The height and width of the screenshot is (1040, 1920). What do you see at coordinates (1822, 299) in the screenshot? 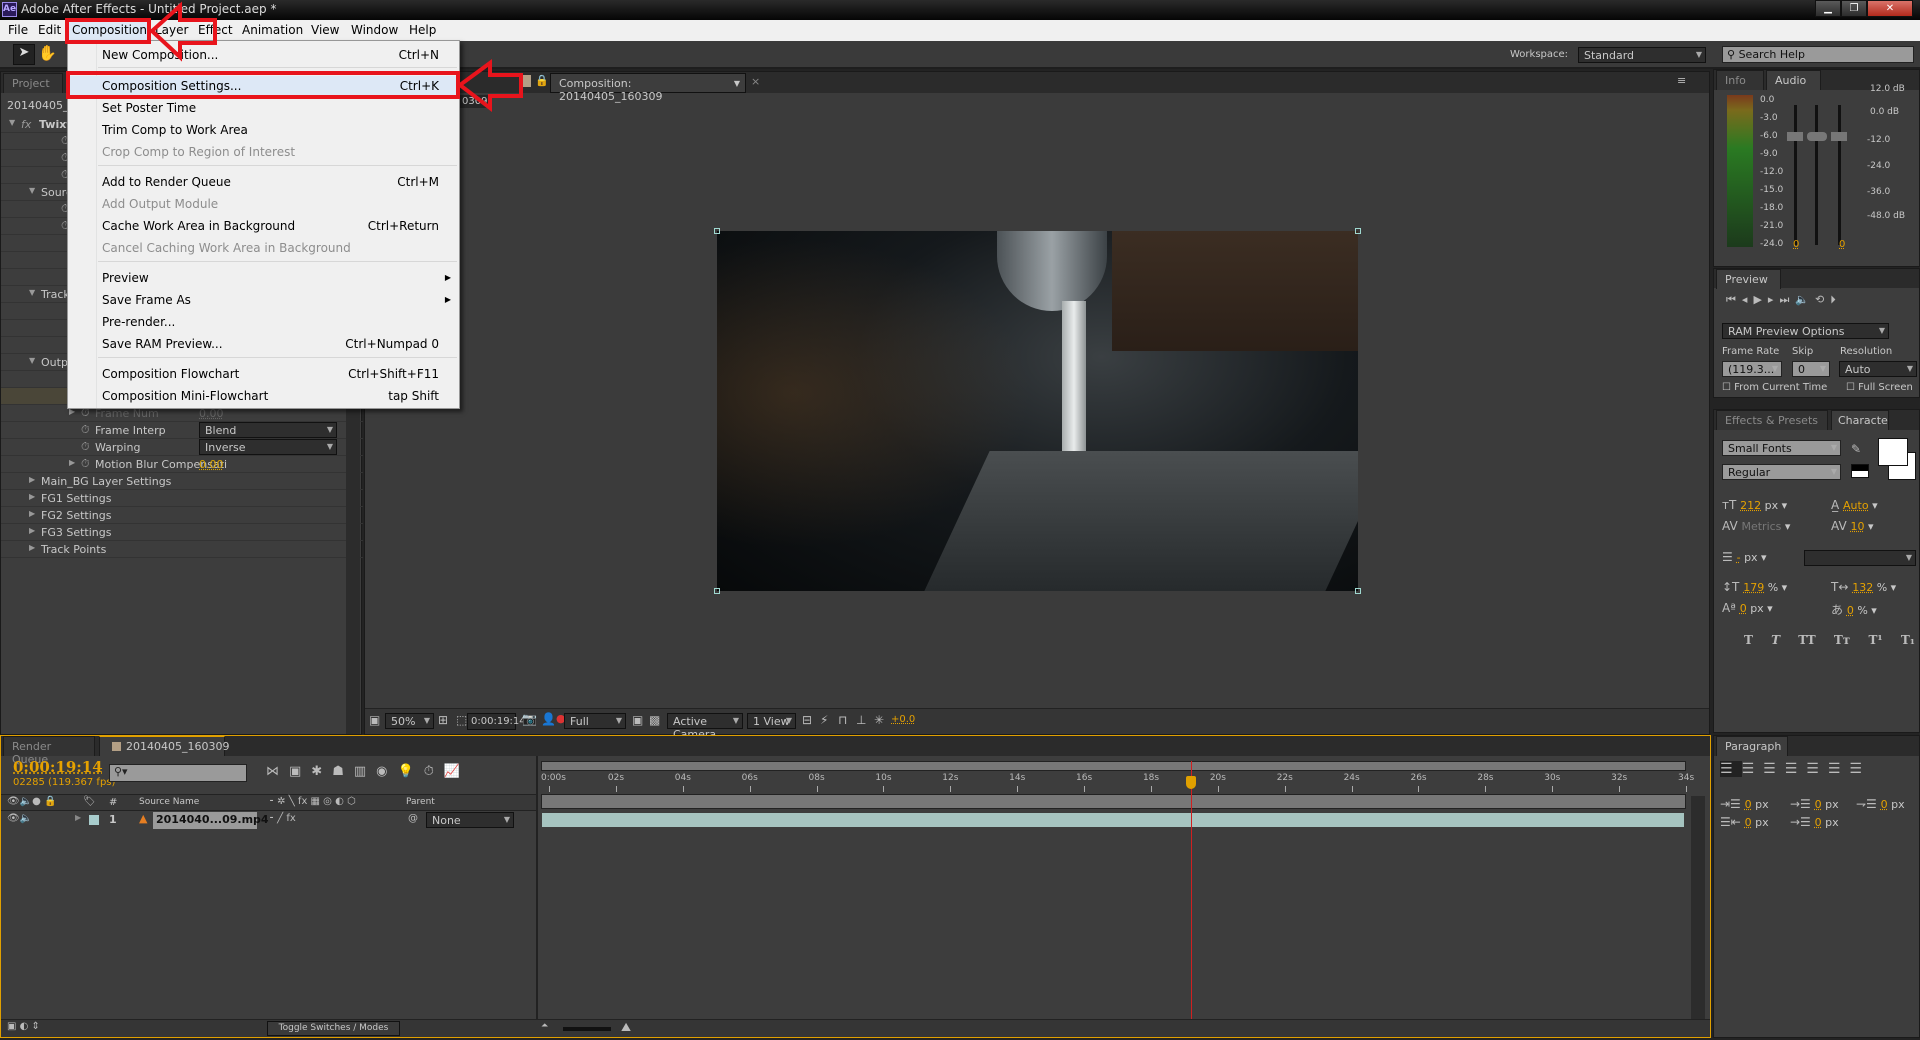
I see `loop-icon: ⟲` at bounding box center [1822, 299].